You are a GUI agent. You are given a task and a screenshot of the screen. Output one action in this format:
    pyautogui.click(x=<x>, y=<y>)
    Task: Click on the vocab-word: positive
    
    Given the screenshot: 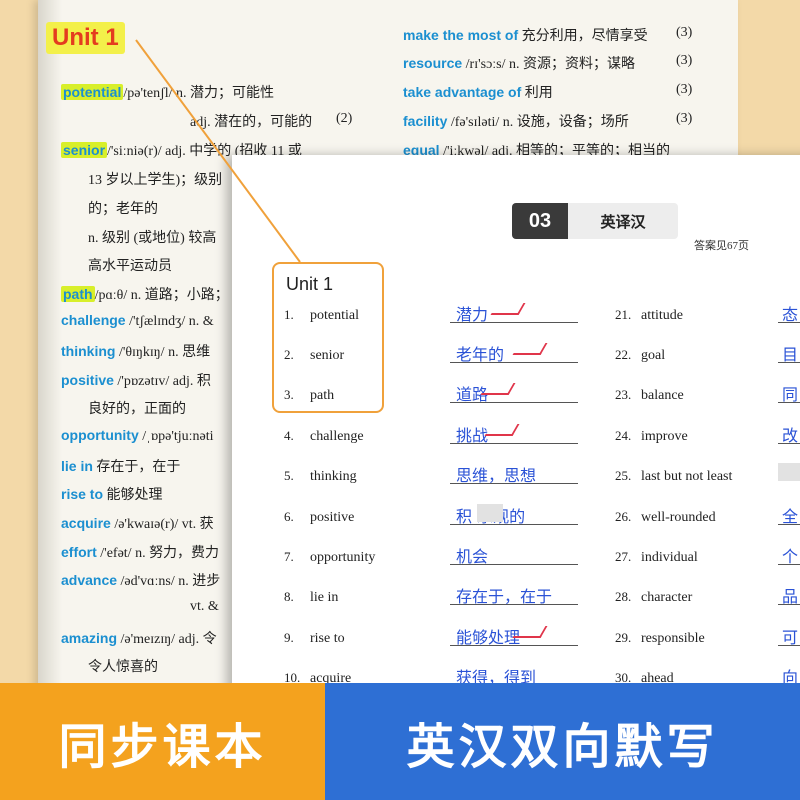 What is the action you would take?
    pyautogui.click(x=87, y=380)
    